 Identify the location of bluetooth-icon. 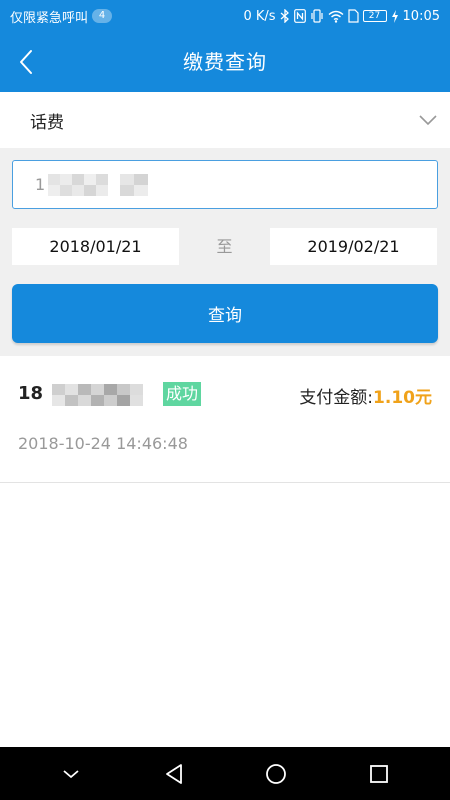
(285, 16).